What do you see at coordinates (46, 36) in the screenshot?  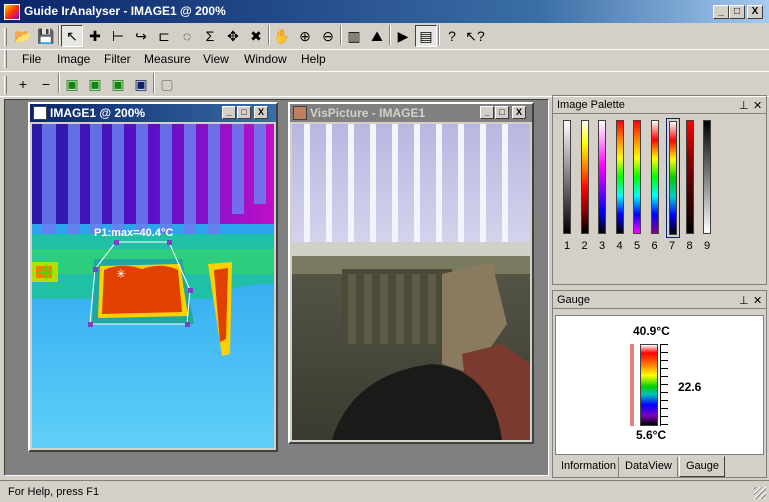 I see `save-icon: 💾` at bounding box center [46, 36].